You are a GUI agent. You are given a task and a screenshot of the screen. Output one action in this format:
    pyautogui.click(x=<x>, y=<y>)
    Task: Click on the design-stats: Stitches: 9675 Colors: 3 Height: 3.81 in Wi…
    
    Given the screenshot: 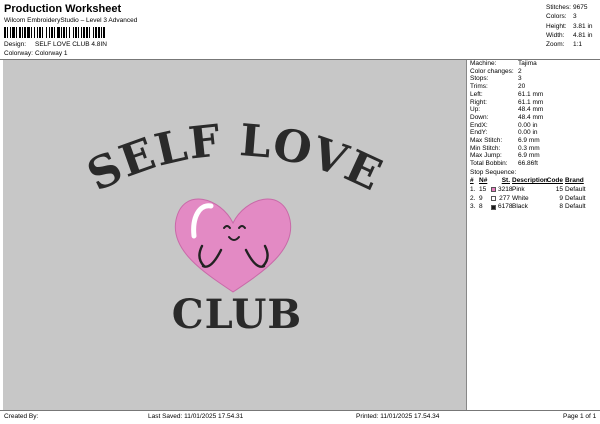 What is the action you would take?
    pyautogui.click(x=572, y=26)
    